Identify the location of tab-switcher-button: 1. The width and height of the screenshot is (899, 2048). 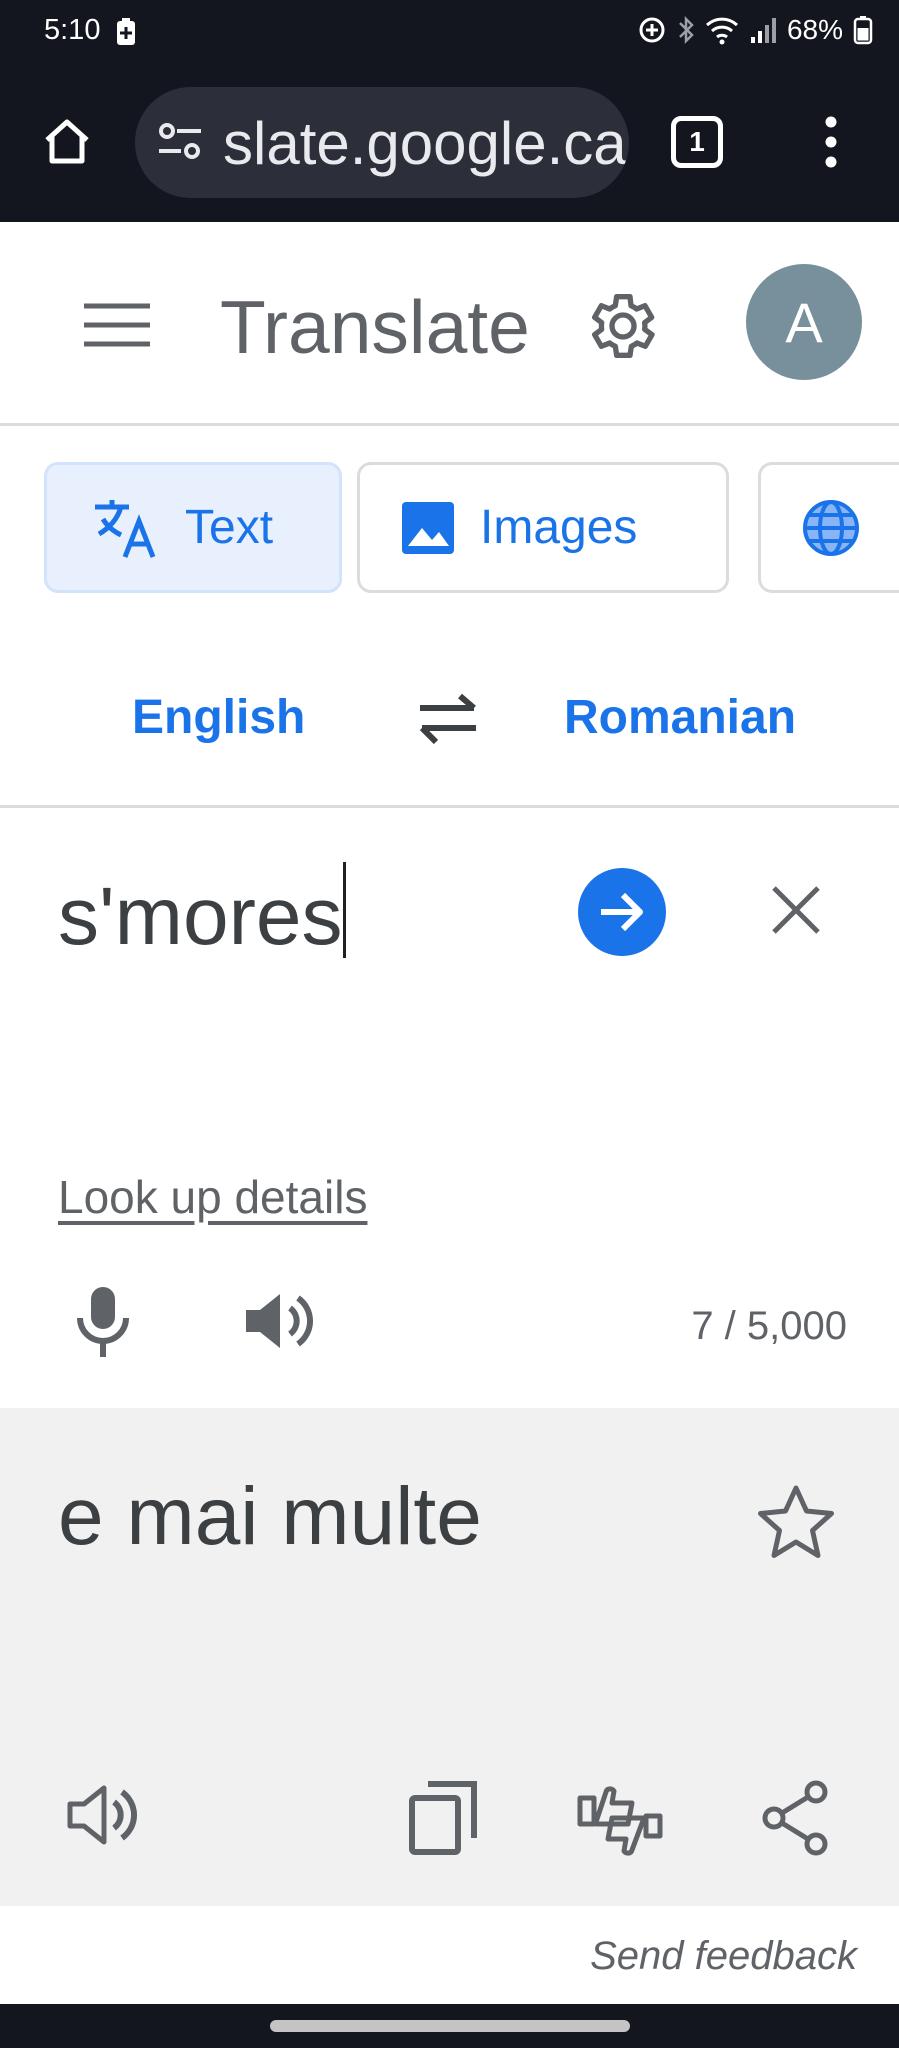
(697, 142).